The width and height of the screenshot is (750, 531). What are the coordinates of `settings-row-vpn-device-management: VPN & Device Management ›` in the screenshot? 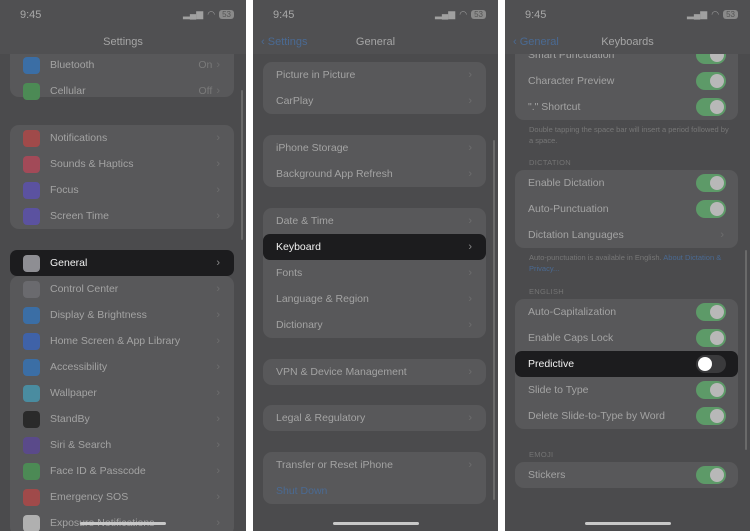 It's located at (374, 372).